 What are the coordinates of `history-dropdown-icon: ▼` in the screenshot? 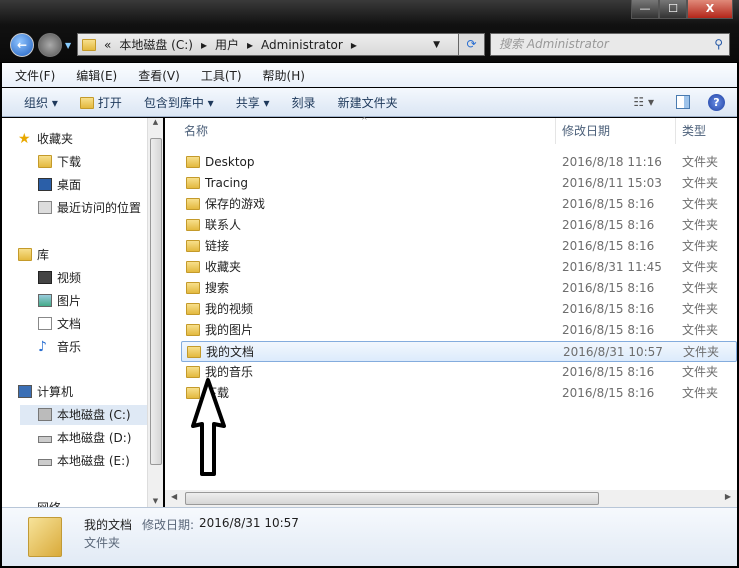 It's located at (68, 45).